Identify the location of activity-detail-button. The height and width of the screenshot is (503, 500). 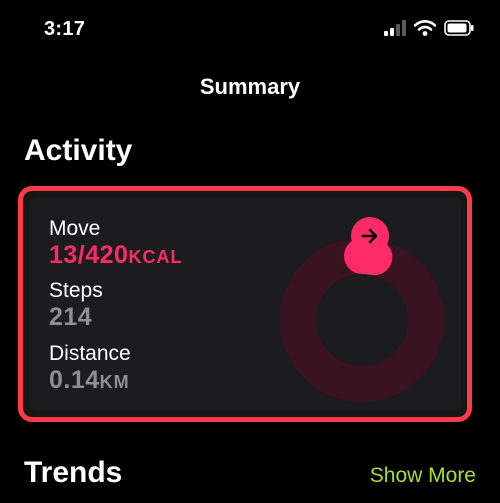
(370, 236).